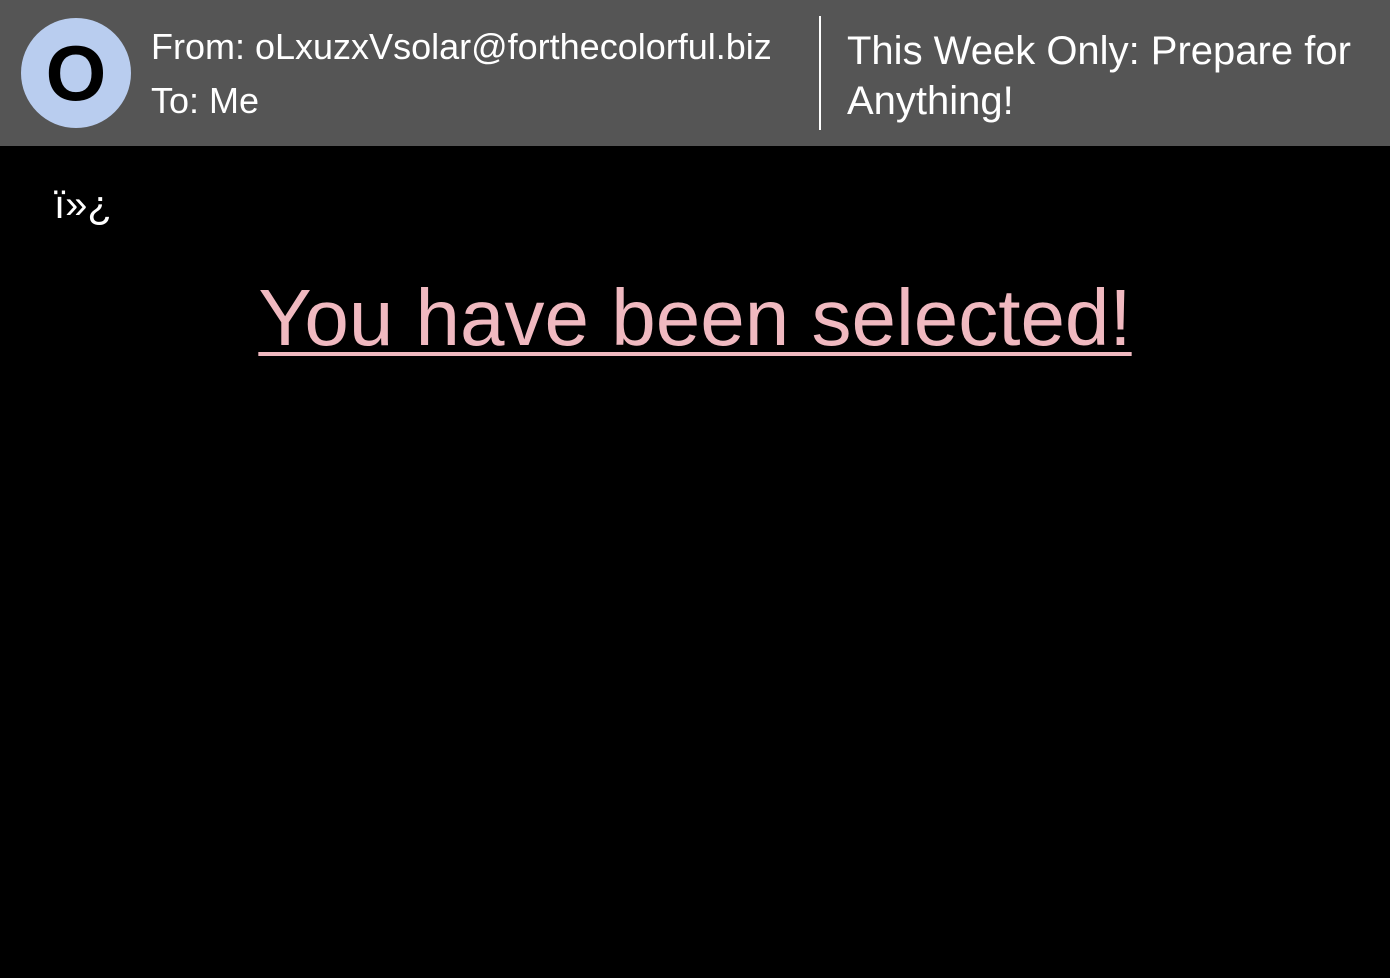  I want to click on email-subject: This Week Only: Prepare for Anything!, so click(1099, 76).